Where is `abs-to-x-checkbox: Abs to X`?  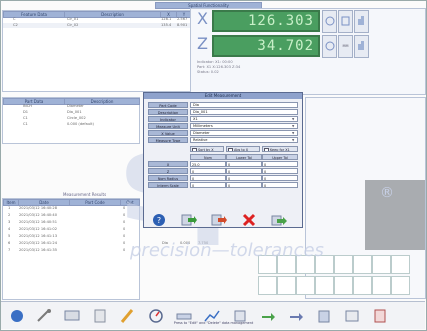 abs-to-x-checkbox: Abs to X is located at coordinates (243, 149).